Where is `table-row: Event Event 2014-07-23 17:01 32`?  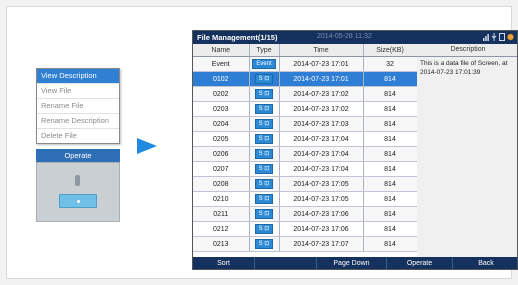
table-row: Event Event 2014-07-23 17:01 32 is located at coordinates (305, 64).